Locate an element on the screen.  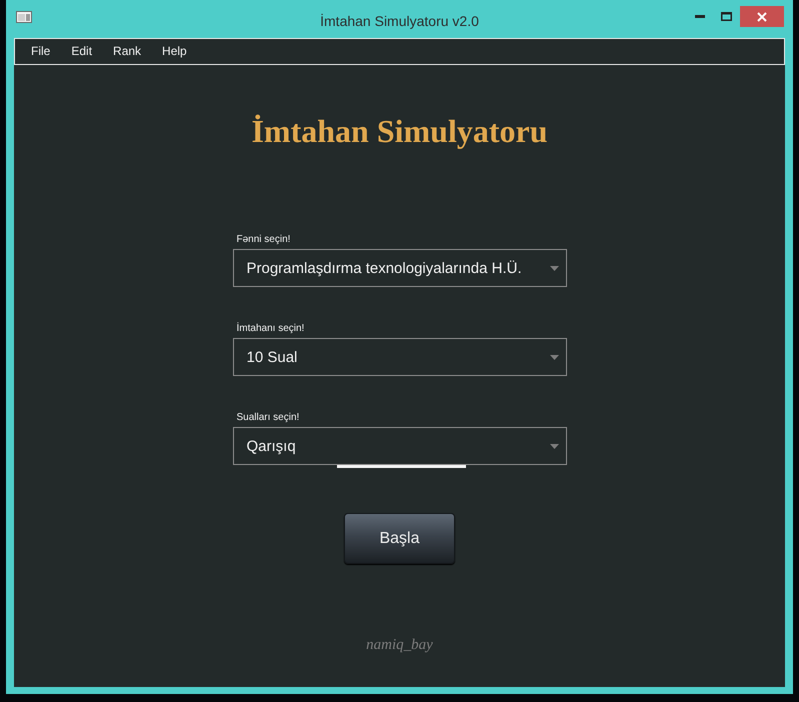
subject-dropdown: Programlaşdırma texnologiyalarında H.Ü. is located at coordinates (399, 268).